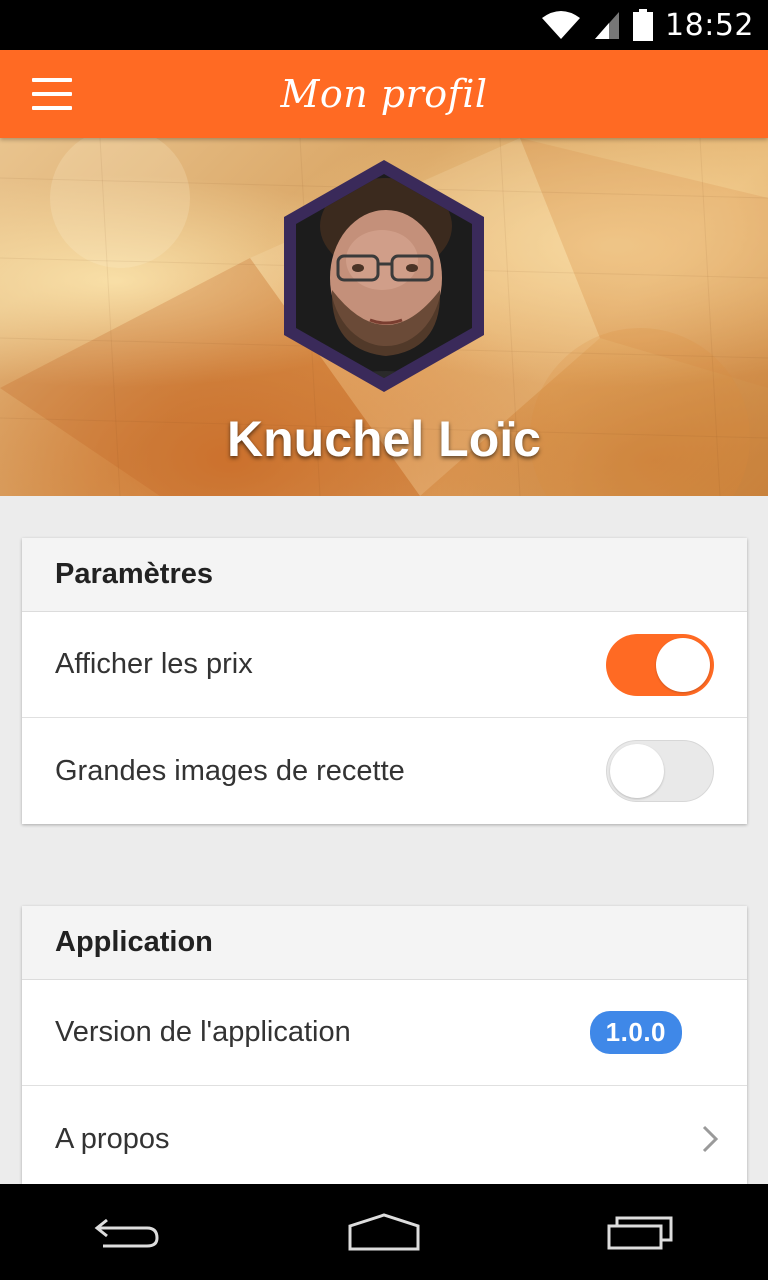 This screenshot has height=1280, width=768. Describe the element at coordinates (384, 943) in the screenshot. I see `application-card-title: Application` at that location.